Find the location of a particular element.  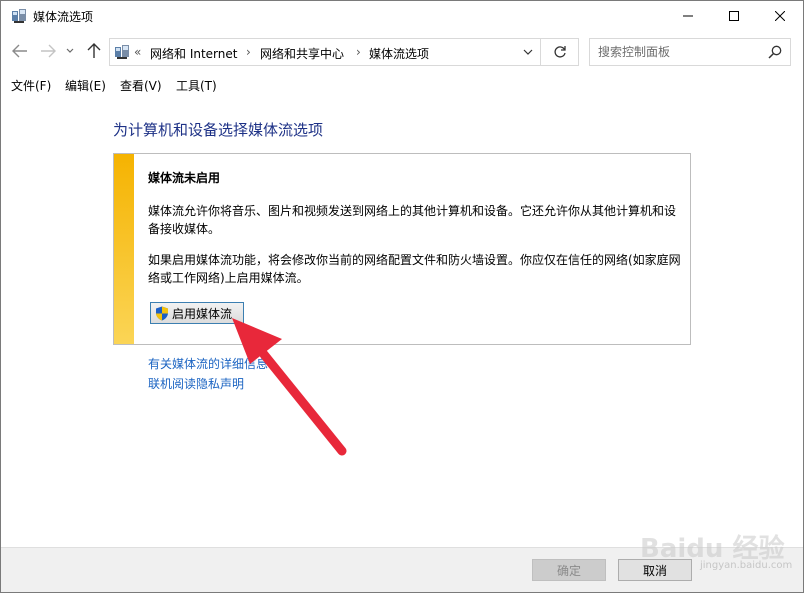

recent-dropdown-icon is located at coordinates (70, 50).